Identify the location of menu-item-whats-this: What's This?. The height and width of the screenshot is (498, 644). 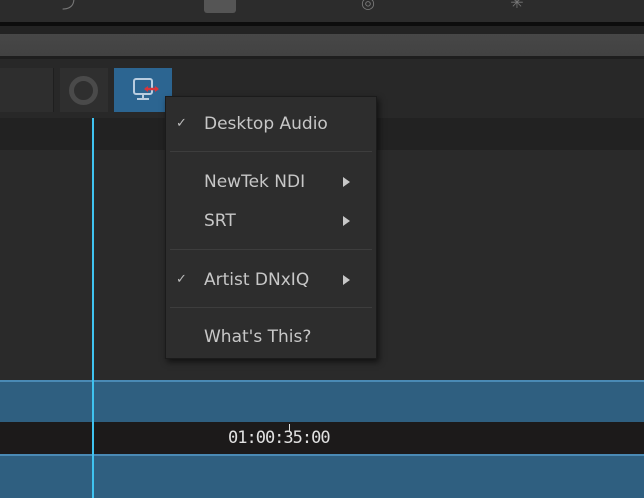
(271, 337).